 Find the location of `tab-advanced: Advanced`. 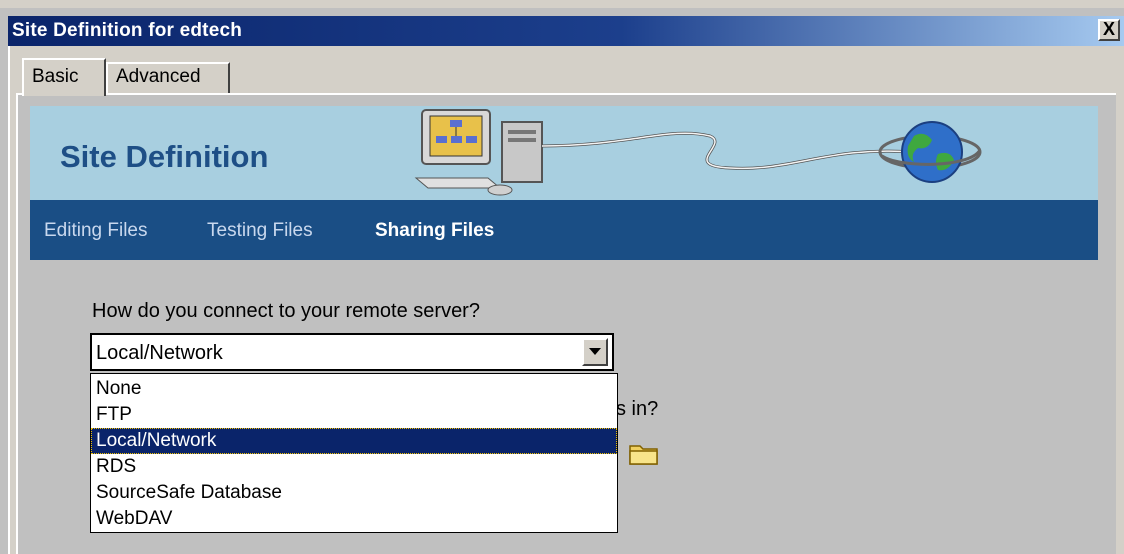

tab-advanced: Advanced is located at coordinates (168, 78).